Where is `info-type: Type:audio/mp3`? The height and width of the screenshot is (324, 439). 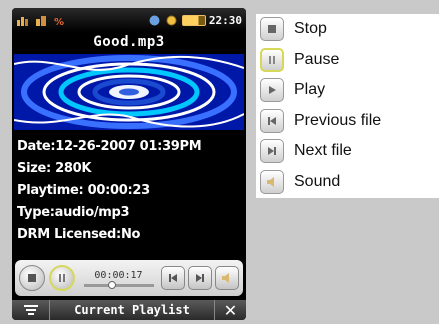 info-type: Type:audio/mp3 is located at coordinates (73, 212).